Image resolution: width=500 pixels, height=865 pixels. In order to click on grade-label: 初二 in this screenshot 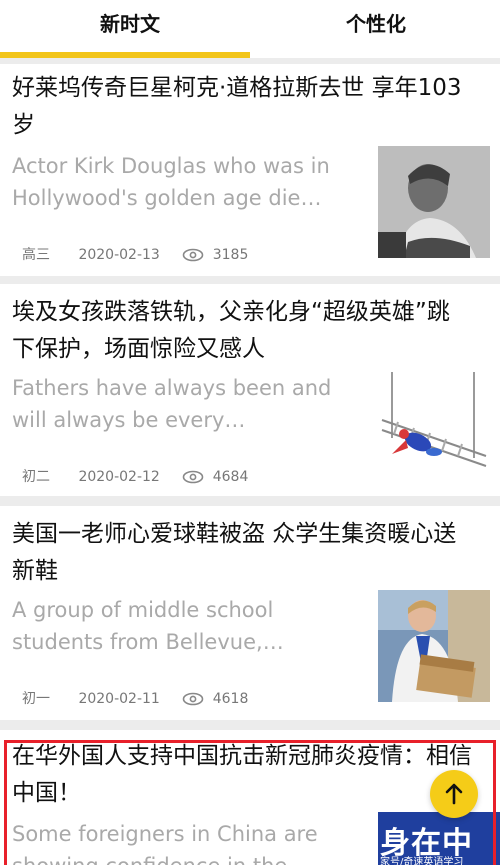, I will do `click(36, 477)`.